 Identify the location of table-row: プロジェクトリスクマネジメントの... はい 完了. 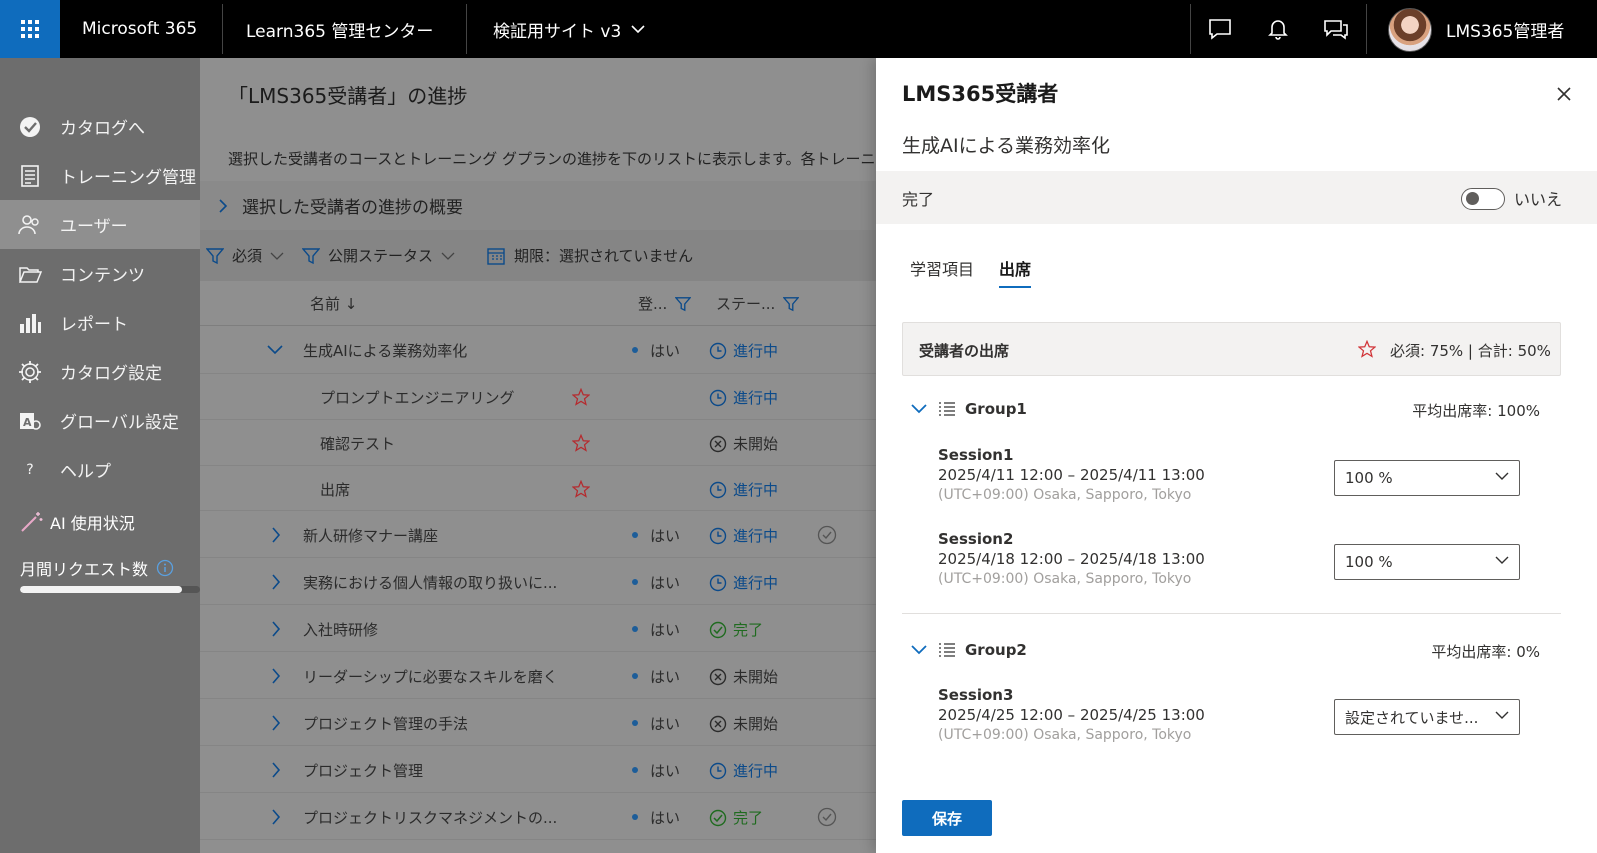
(538, 816).